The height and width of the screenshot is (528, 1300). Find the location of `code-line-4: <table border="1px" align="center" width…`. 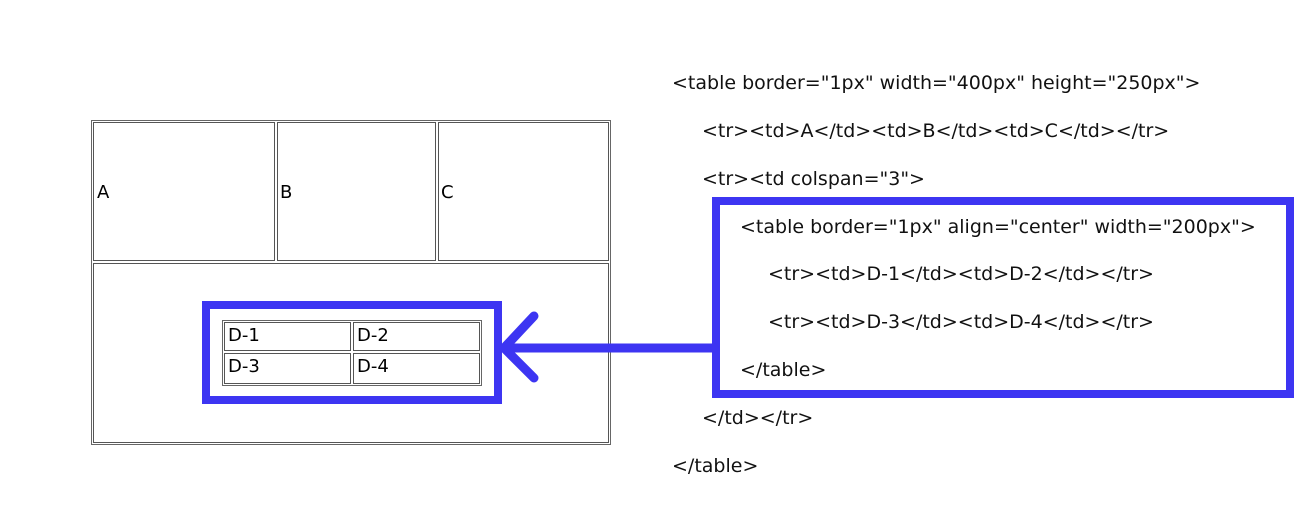

code-line-4: <table border="1px" align="center" width… is located at coordinates (998, 227).